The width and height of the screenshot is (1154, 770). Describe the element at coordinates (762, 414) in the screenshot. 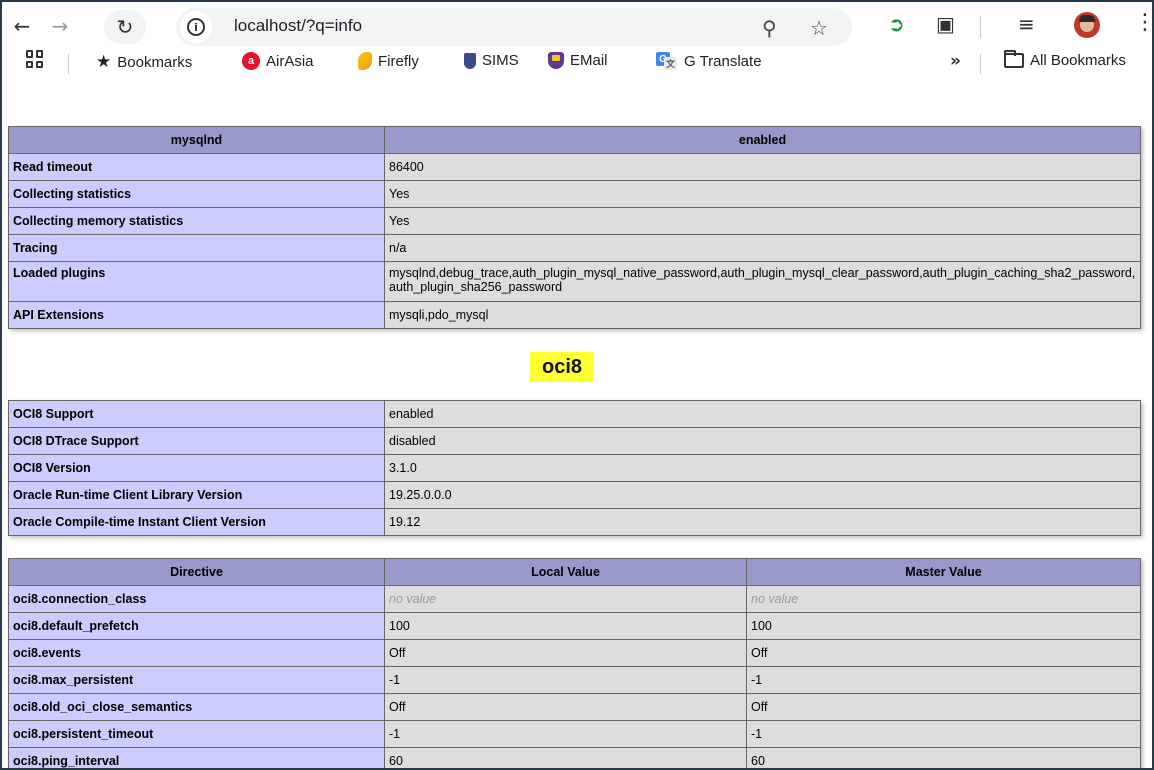

I see `row-value: enabled` at that location.